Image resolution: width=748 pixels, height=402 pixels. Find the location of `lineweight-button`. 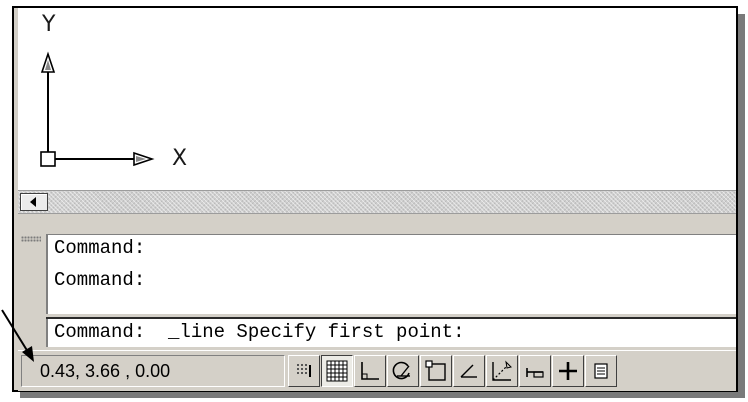

lineweight-button is located at coordinates (568, 371).